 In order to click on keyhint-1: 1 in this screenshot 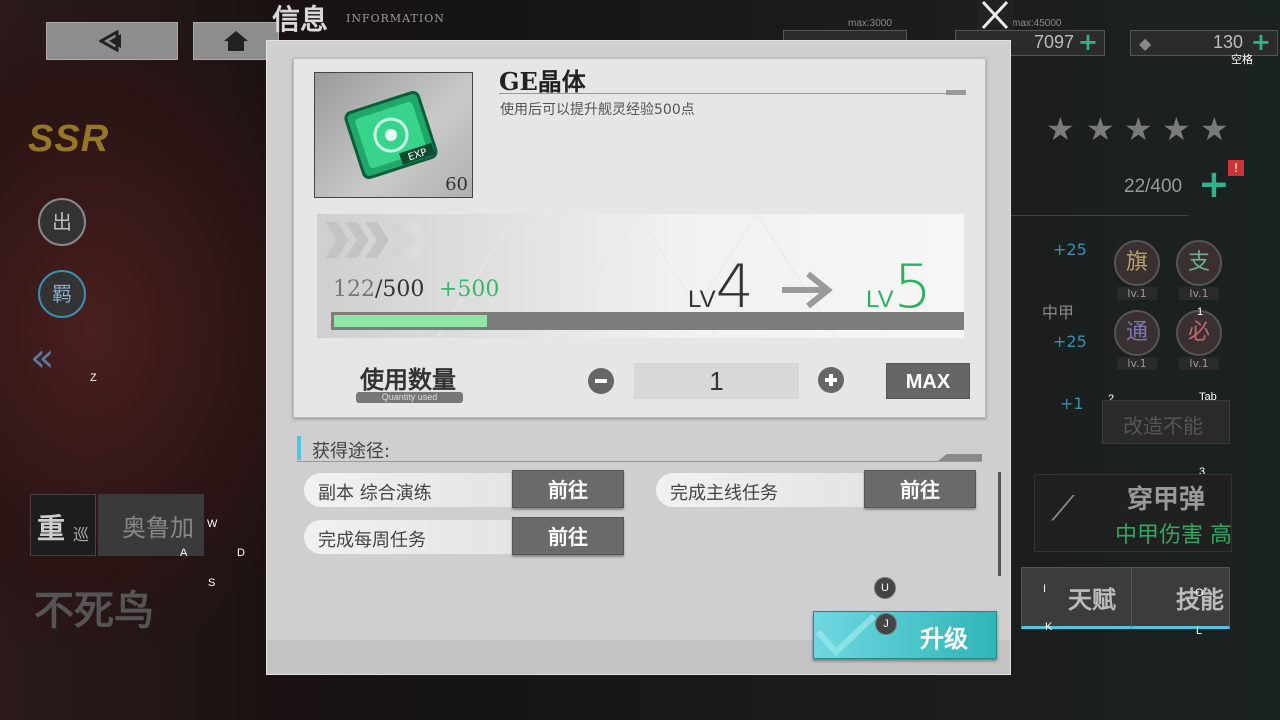, I will do `click(1200, 312)`.